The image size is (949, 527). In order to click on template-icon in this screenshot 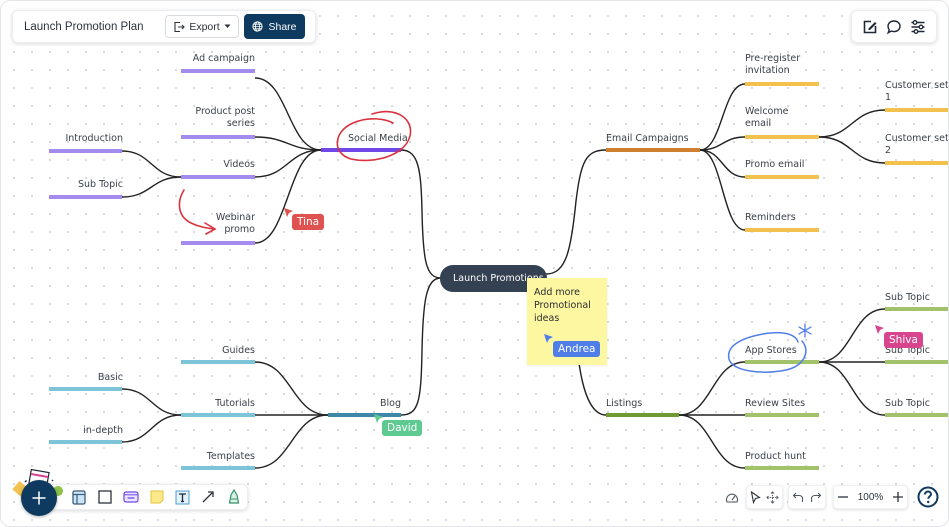, I will do `click(79, 497)`.